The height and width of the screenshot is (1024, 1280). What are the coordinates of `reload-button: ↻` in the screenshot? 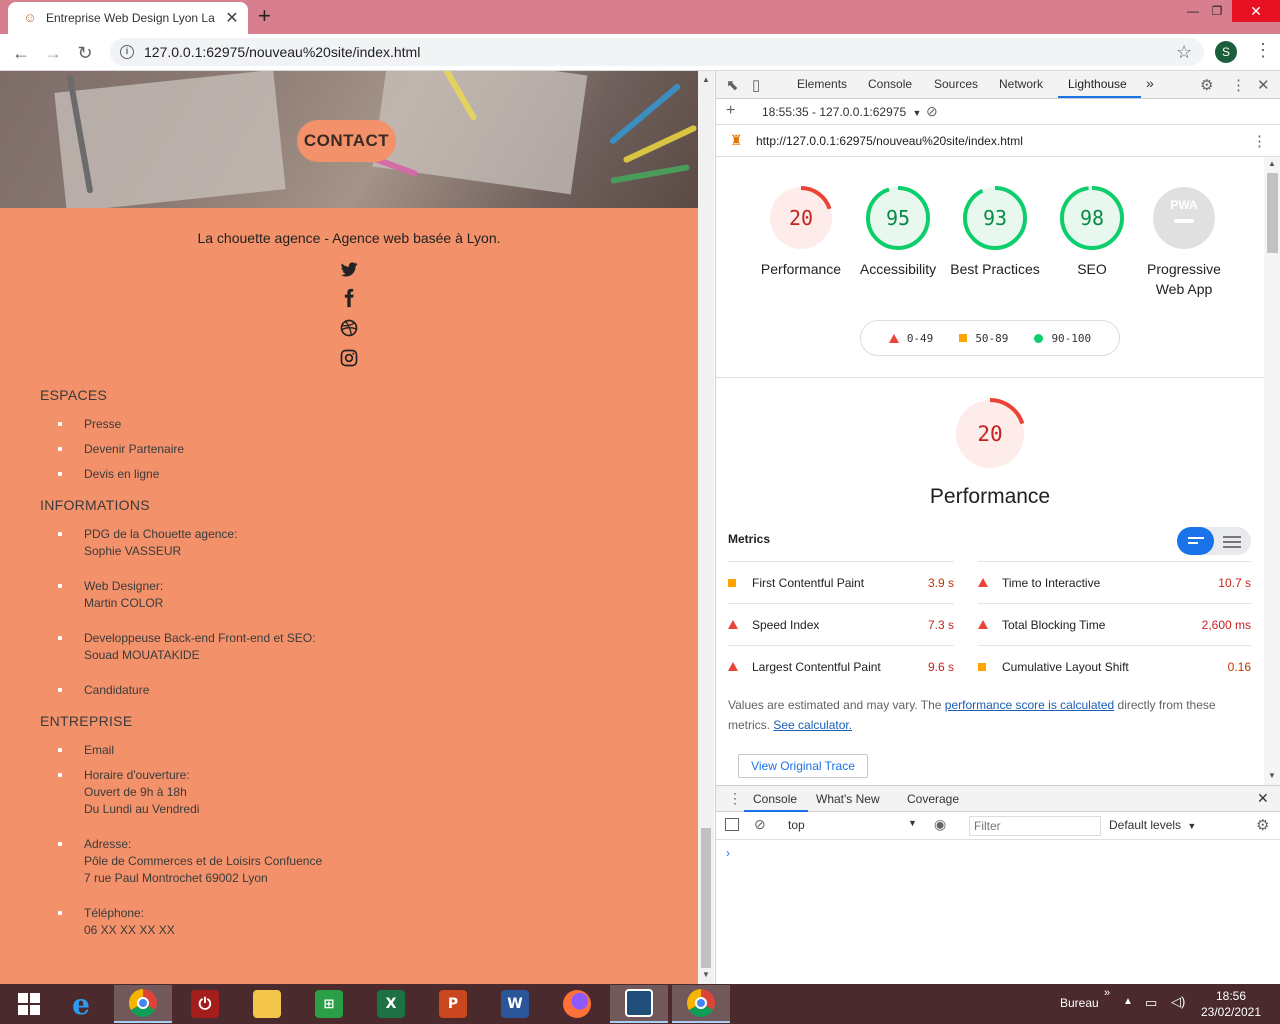 It's located at (85, 53).